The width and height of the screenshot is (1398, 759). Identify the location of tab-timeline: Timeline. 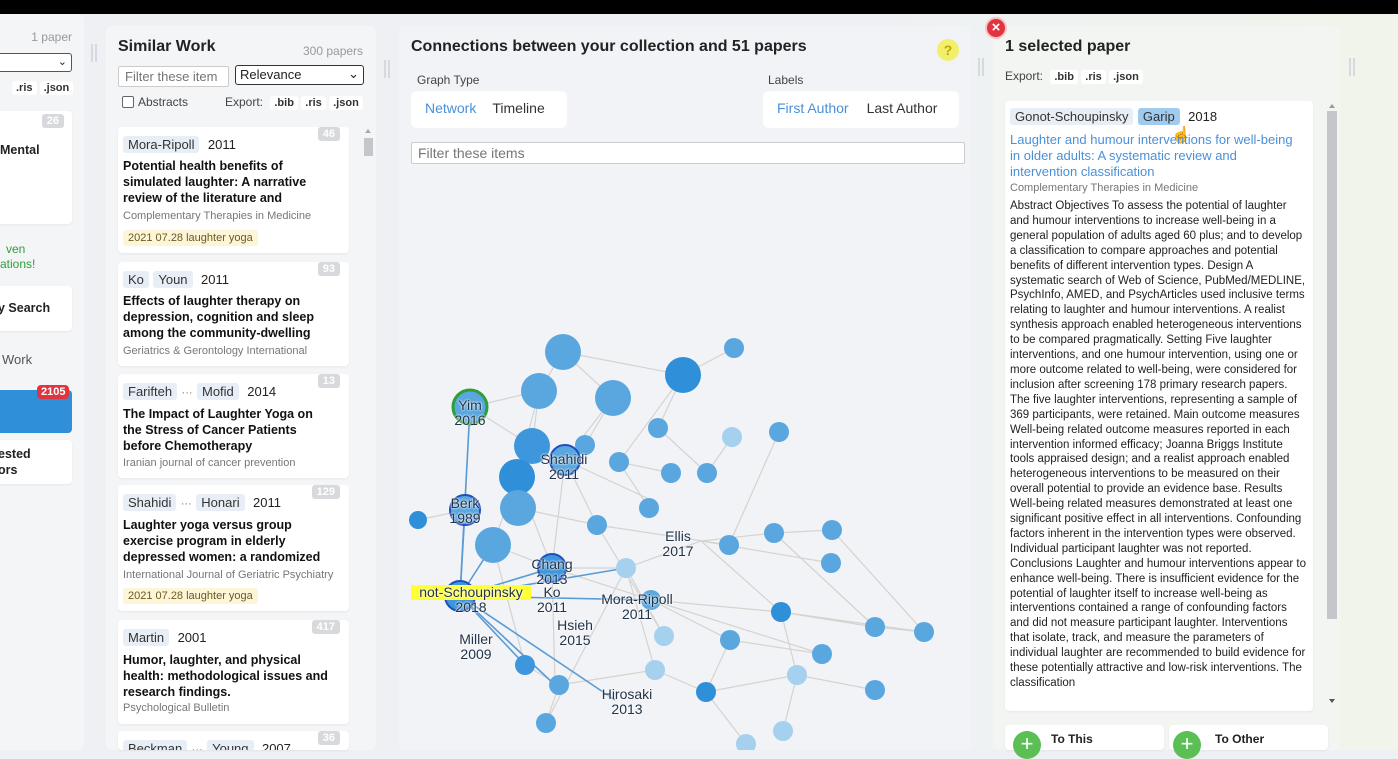
(518, 109).